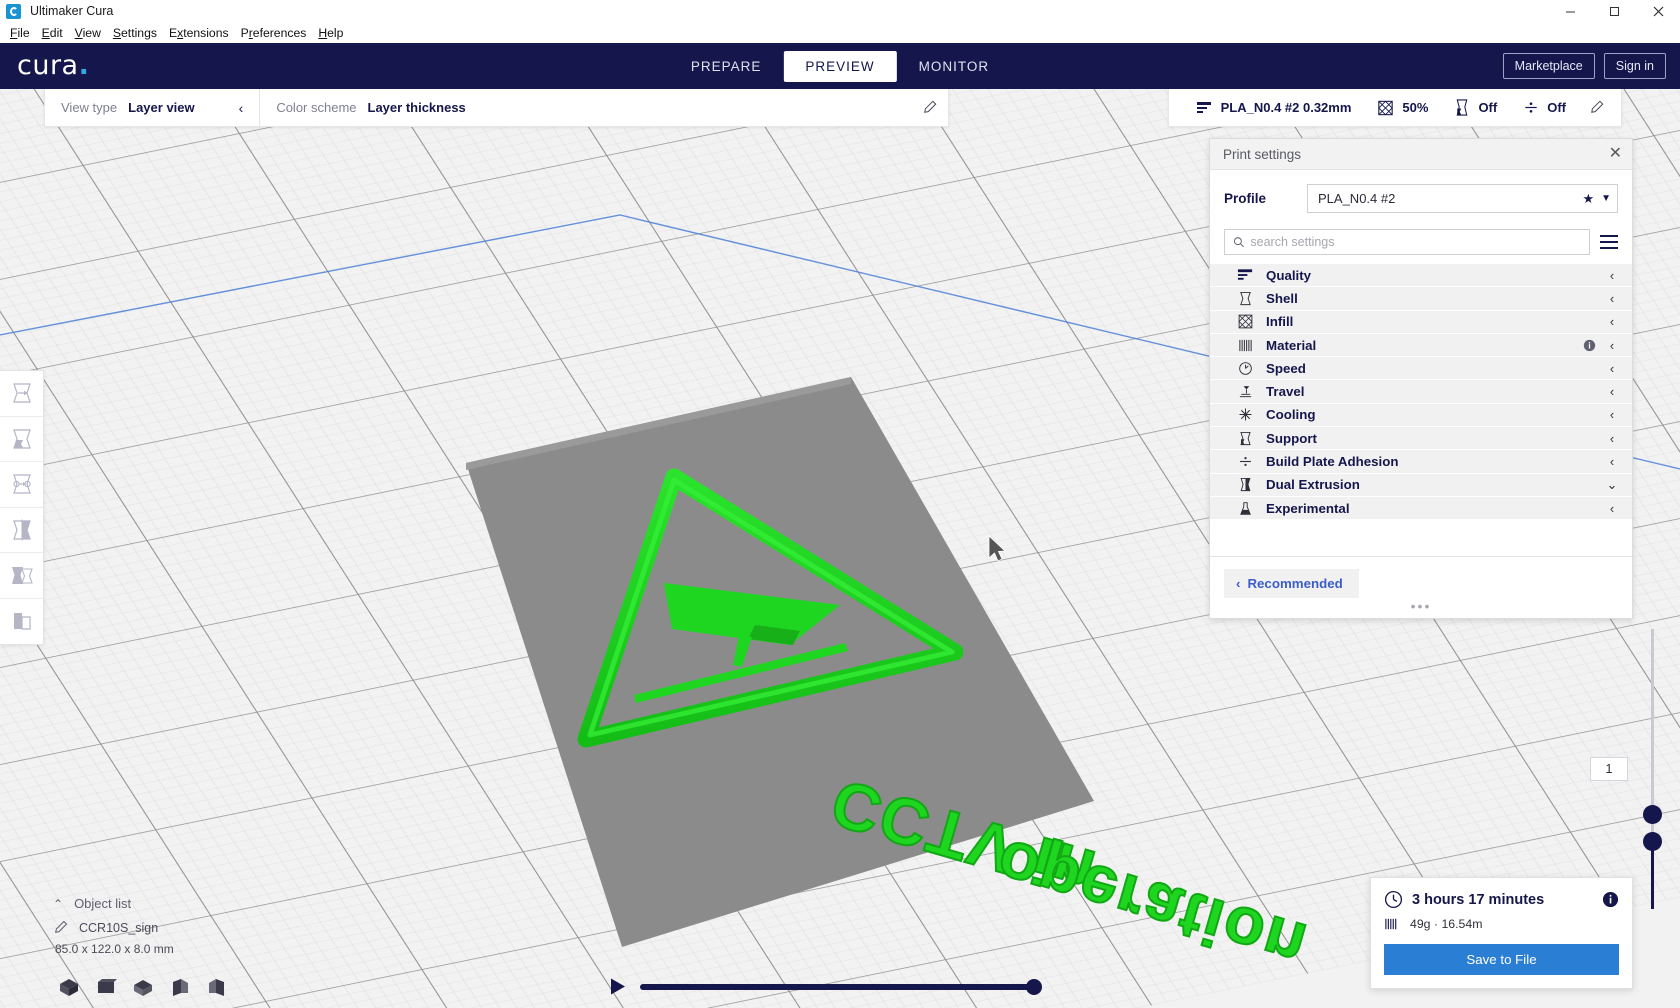 The height and width of the screenshot is (1008, 1680). What do you see at coordinates (199, 33) in the screenshot?
I see `menu-extensions: Extensions` at bounding box center [199, 33].